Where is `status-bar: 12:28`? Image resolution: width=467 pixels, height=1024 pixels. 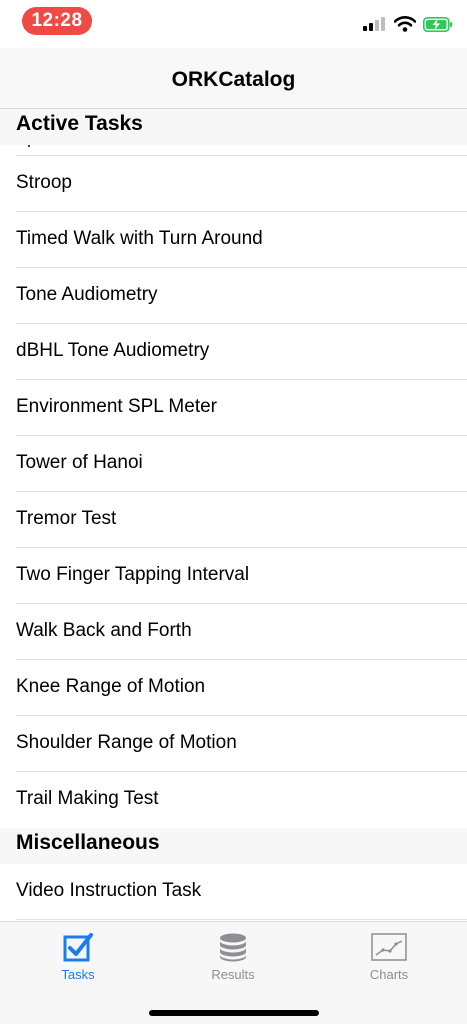 status-bar: 12:28 is located at coordinates (233, 24).